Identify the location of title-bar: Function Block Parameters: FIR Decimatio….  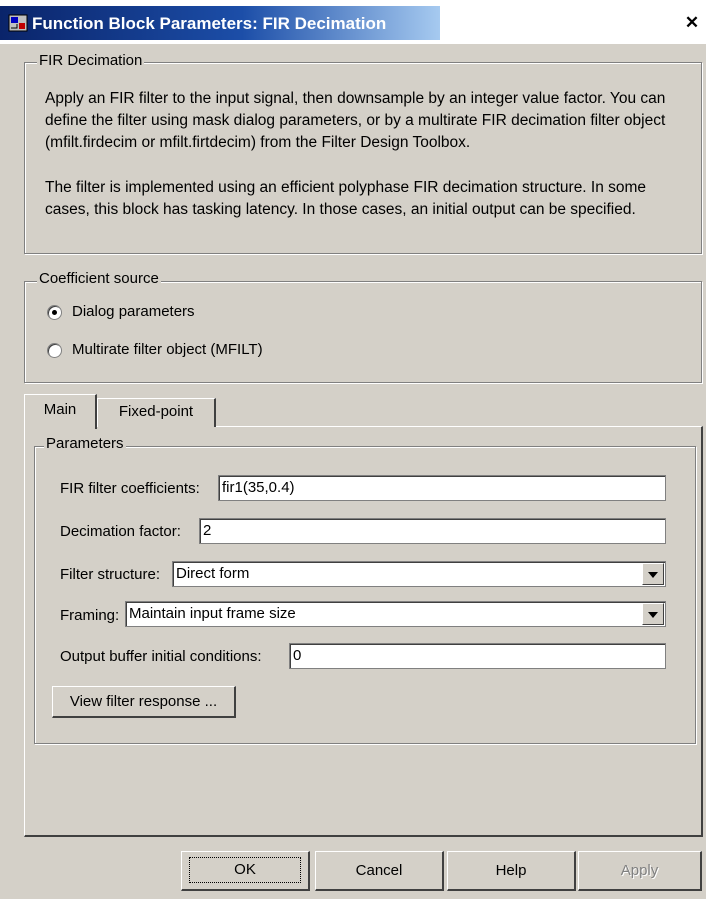
(353, 22).